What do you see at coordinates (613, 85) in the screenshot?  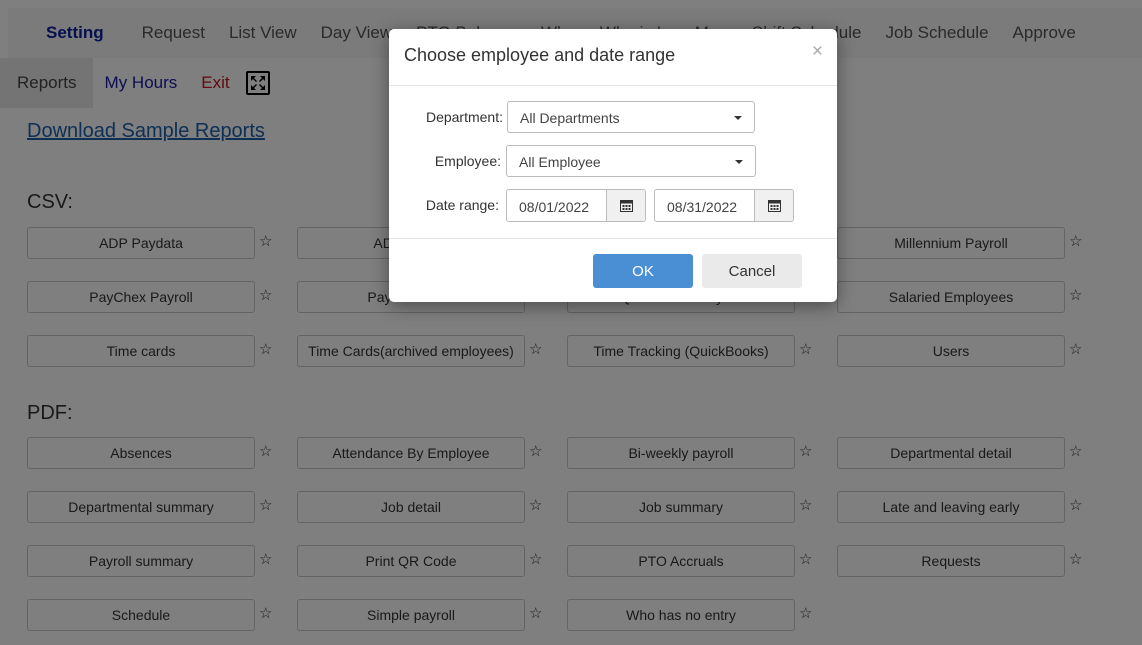 I see `dialog-header-divider` at bounding box center [613, 85].